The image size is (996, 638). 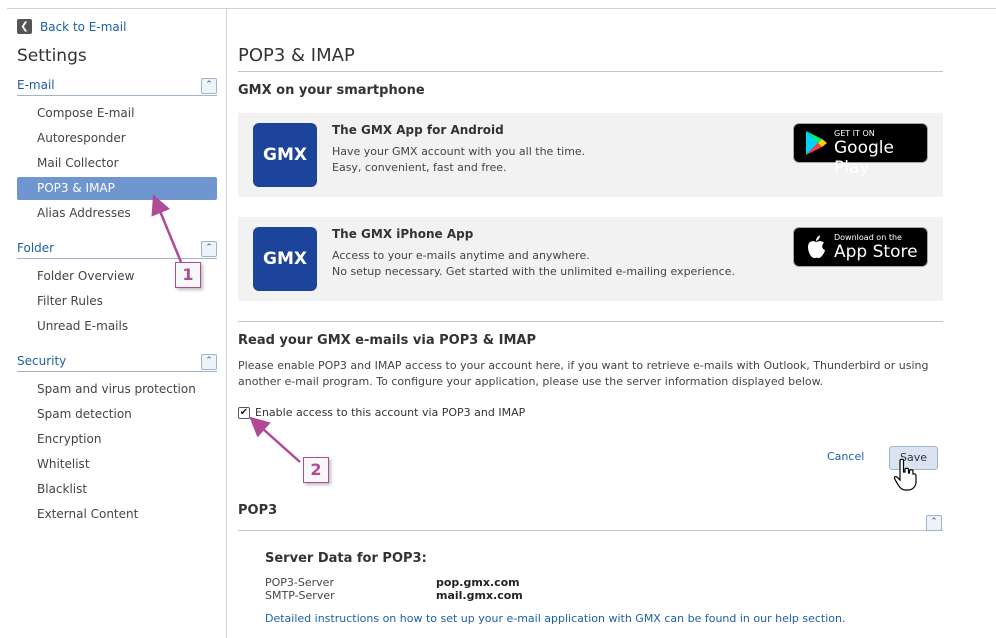 I want to click on section-security-label: Security, so click(x=42, y=361).